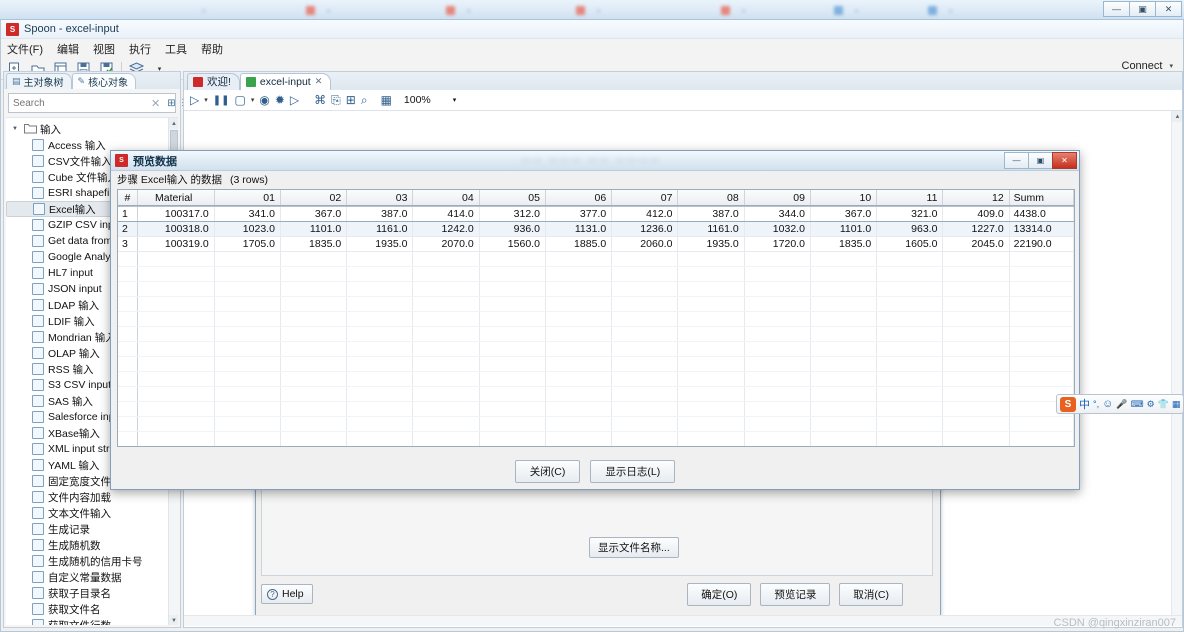  What do you see at coordinates (1116, 9) in the screenshot?
I see `minimize-button: —` at bounding box center [1116, 9].